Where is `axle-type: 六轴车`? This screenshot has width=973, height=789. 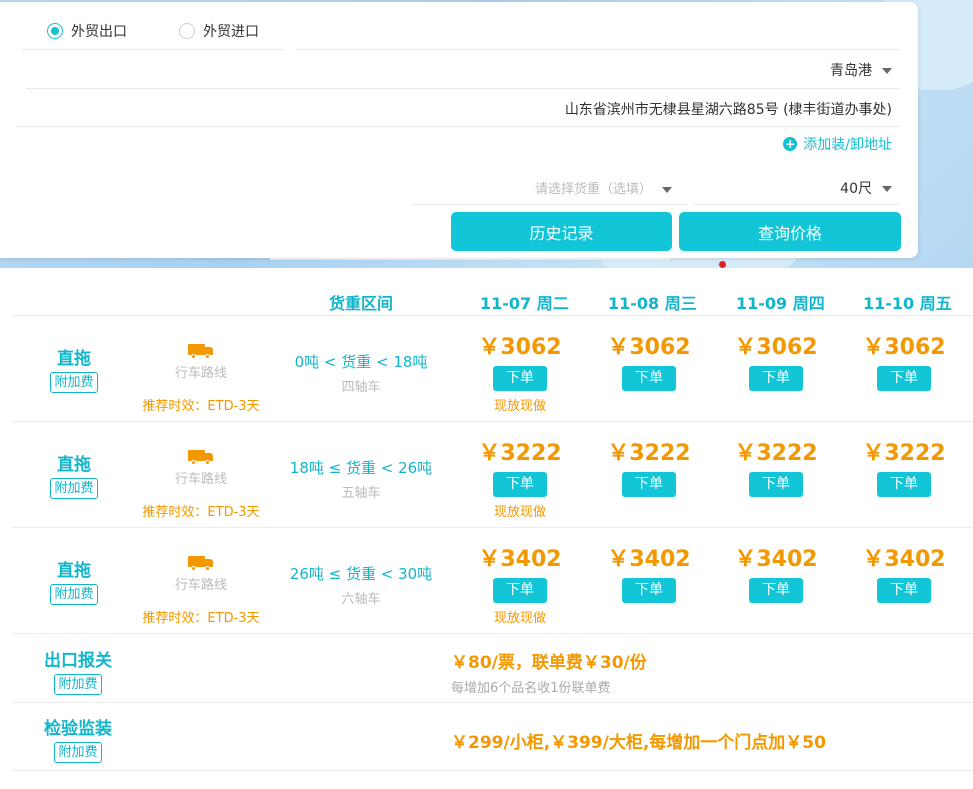 axle-type: 六轴车 is located at coordinates (361, 599).